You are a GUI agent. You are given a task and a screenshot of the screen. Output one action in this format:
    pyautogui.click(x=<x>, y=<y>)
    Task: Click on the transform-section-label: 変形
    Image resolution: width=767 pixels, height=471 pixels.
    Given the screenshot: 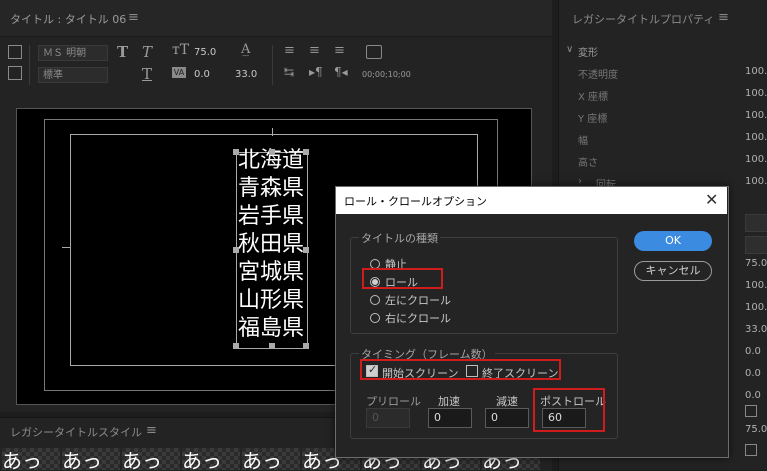 What is the action you would take?
    pyautogui.click(x=588, y=51)
    